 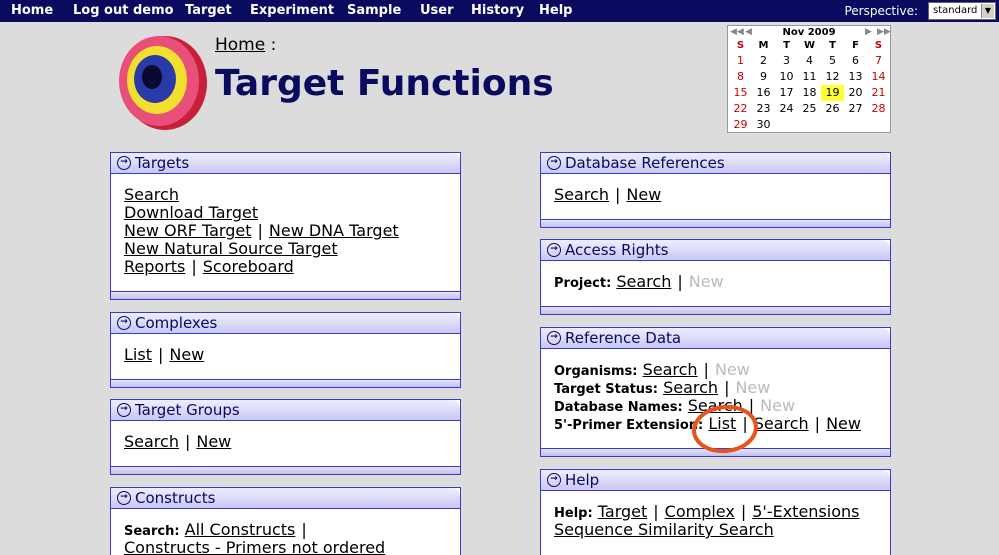 What do you see at coordinates (248, 266) in the screenshot?
I see `scoreboard-link: Scoreboard` at bounding box center [248, 266].